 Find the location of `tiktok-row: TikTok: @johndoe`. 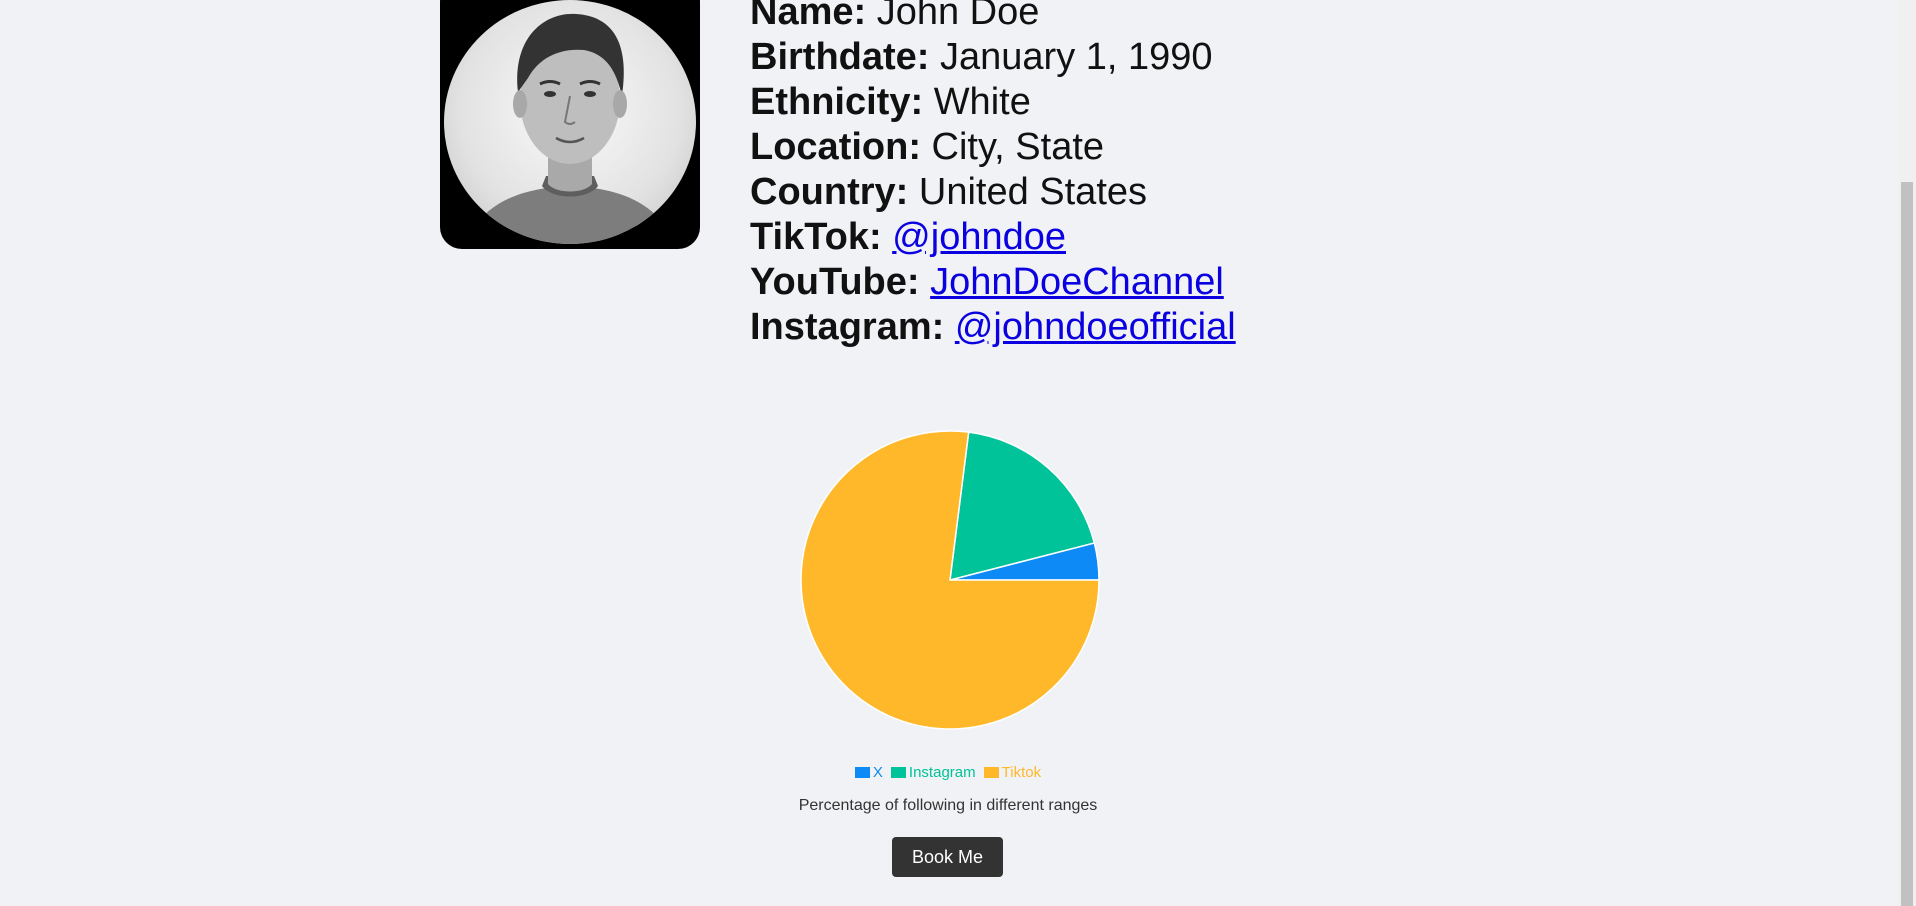

tiktok-row: TikTok: @johndoe is located at coordinates (993, 237).